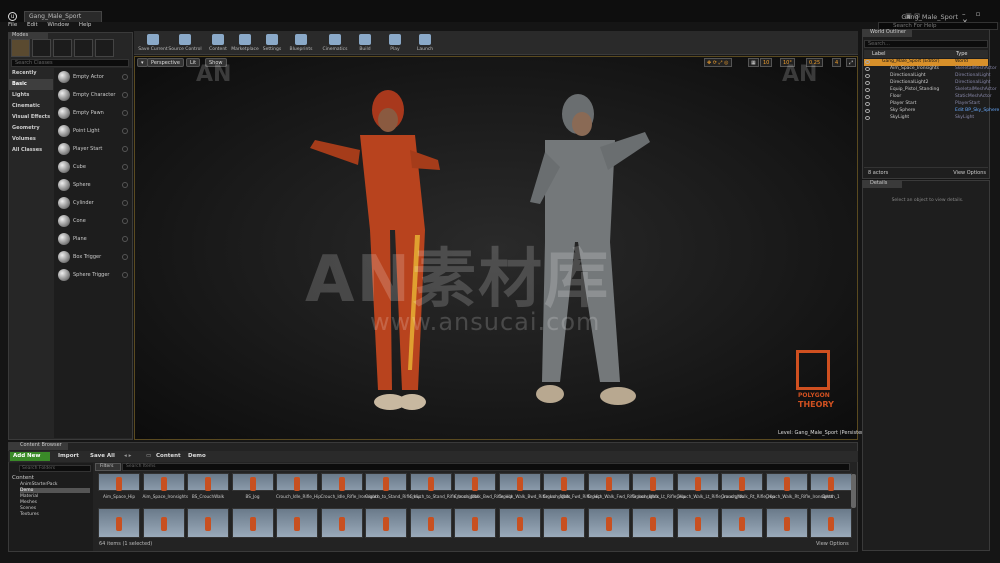  Describe the element at coordinates (29, 496) in the screenshot. I see `folder-material: Material` at that location.